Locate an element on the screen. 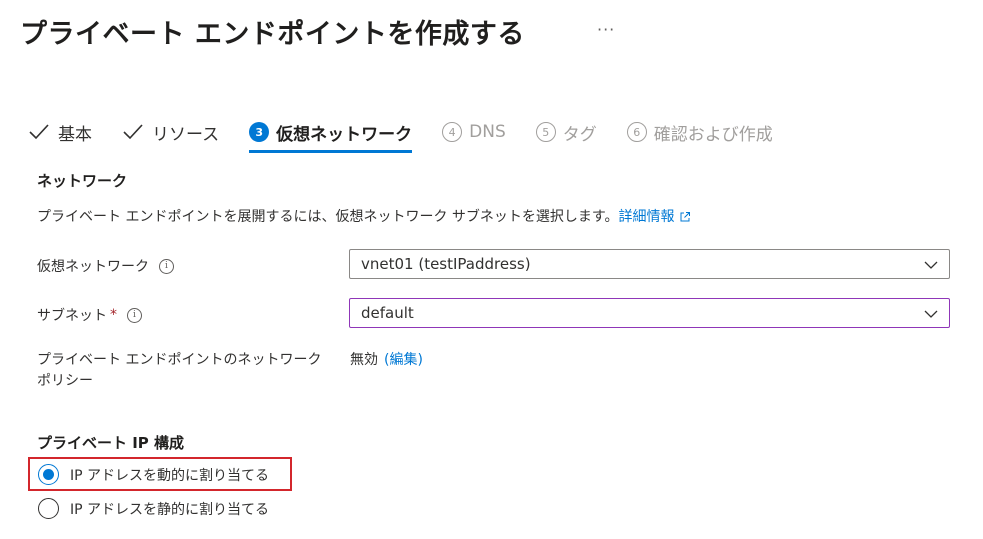  vnet-dropdown: vnet01 (testIPaddress) is located at coordinates (649, 264).